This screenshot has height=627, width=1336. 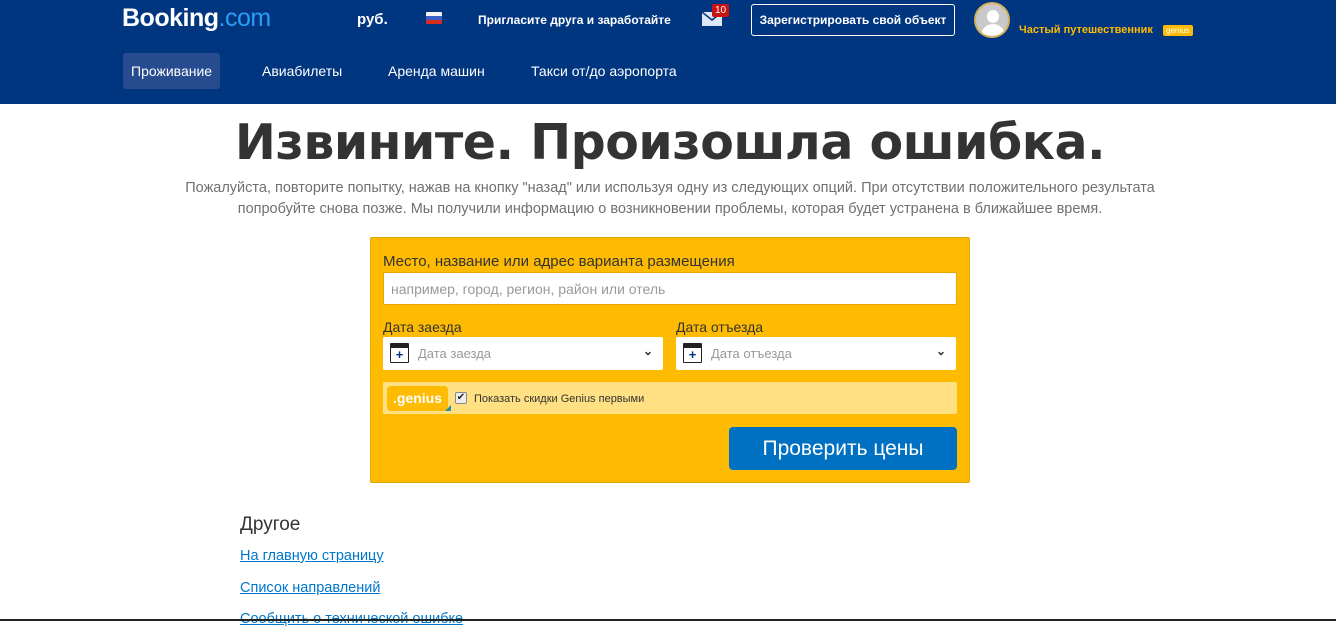 What do you see at coordinates (434, 18) in the screenshot?
I see `russia-flag-icon` at bounding box center [434, 18].